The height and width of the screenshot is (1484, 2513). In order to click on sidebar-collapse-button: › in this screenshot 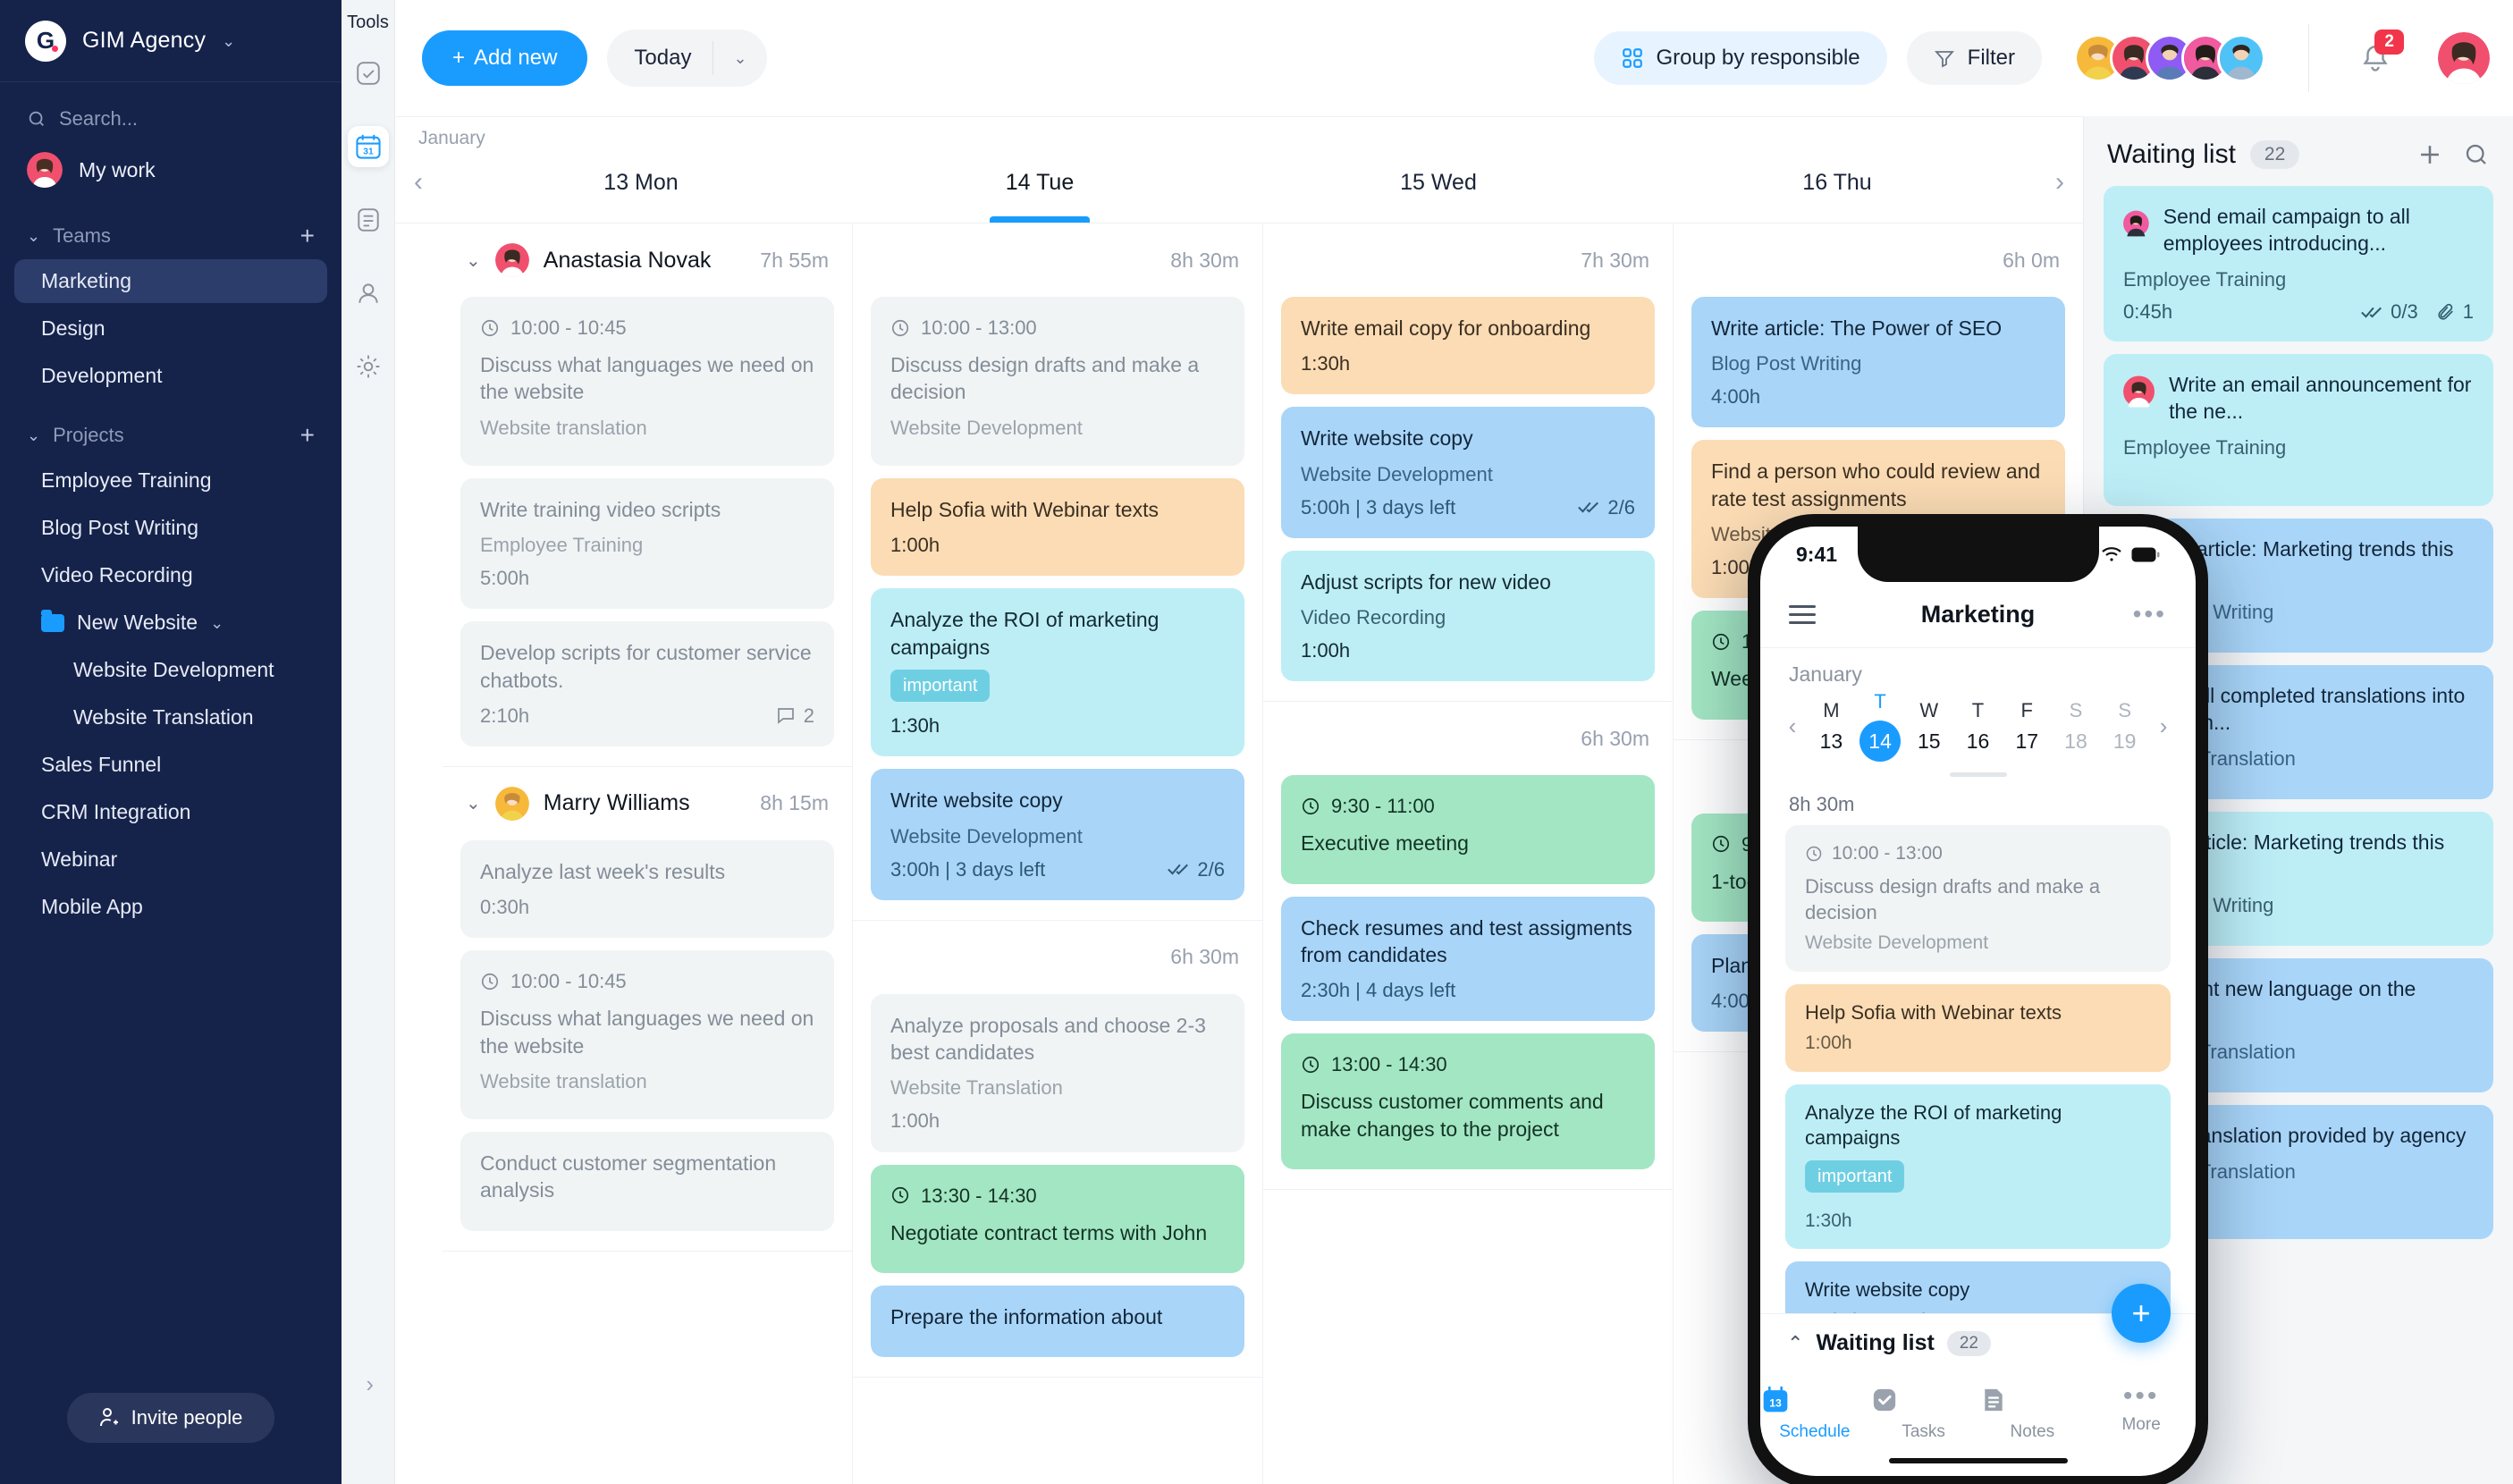, I will do `click(370, 1384)`.